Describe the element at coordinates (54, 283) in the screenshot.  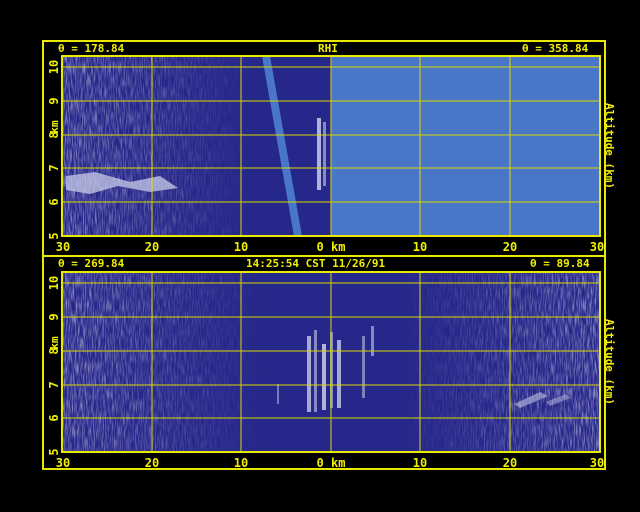
I see `bottom-y-tick: 10` at that location.